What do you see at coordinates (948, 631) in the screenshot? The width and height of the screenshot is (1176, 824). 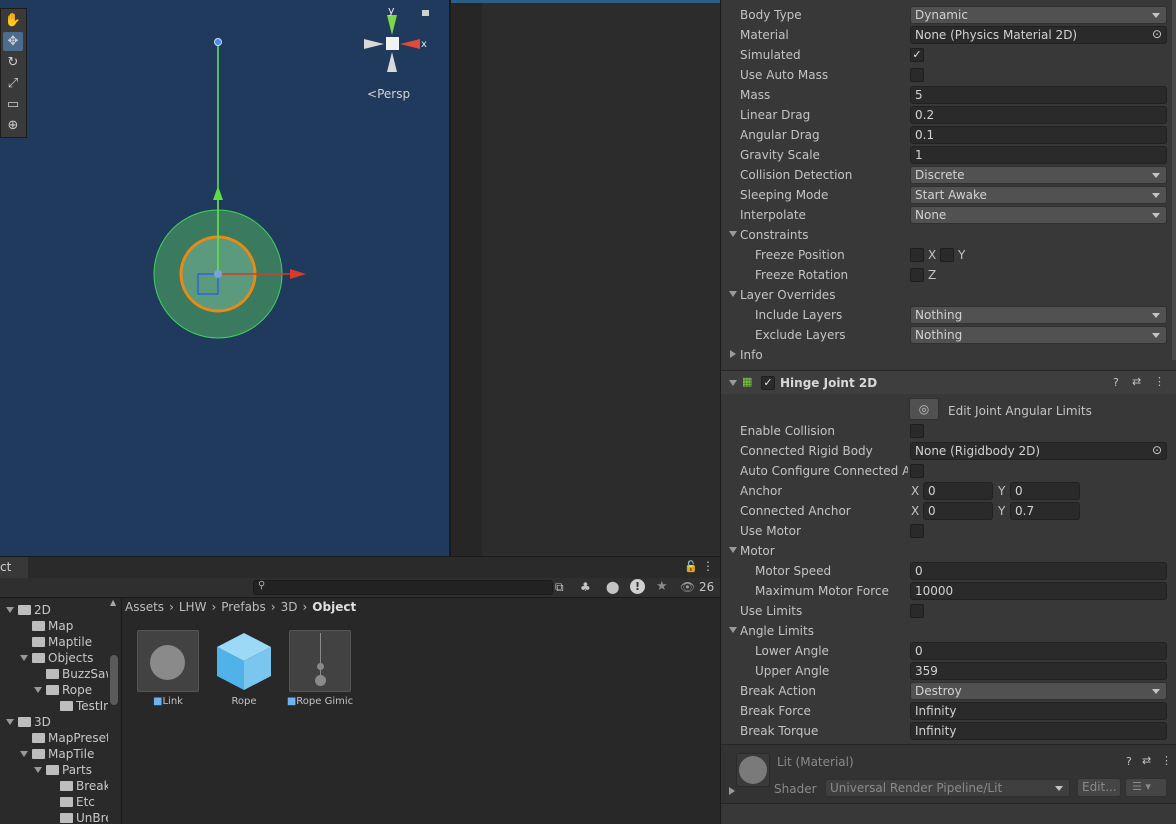 I see `angle-limits-row: Angle Limits` at bounding box center [948, 631].